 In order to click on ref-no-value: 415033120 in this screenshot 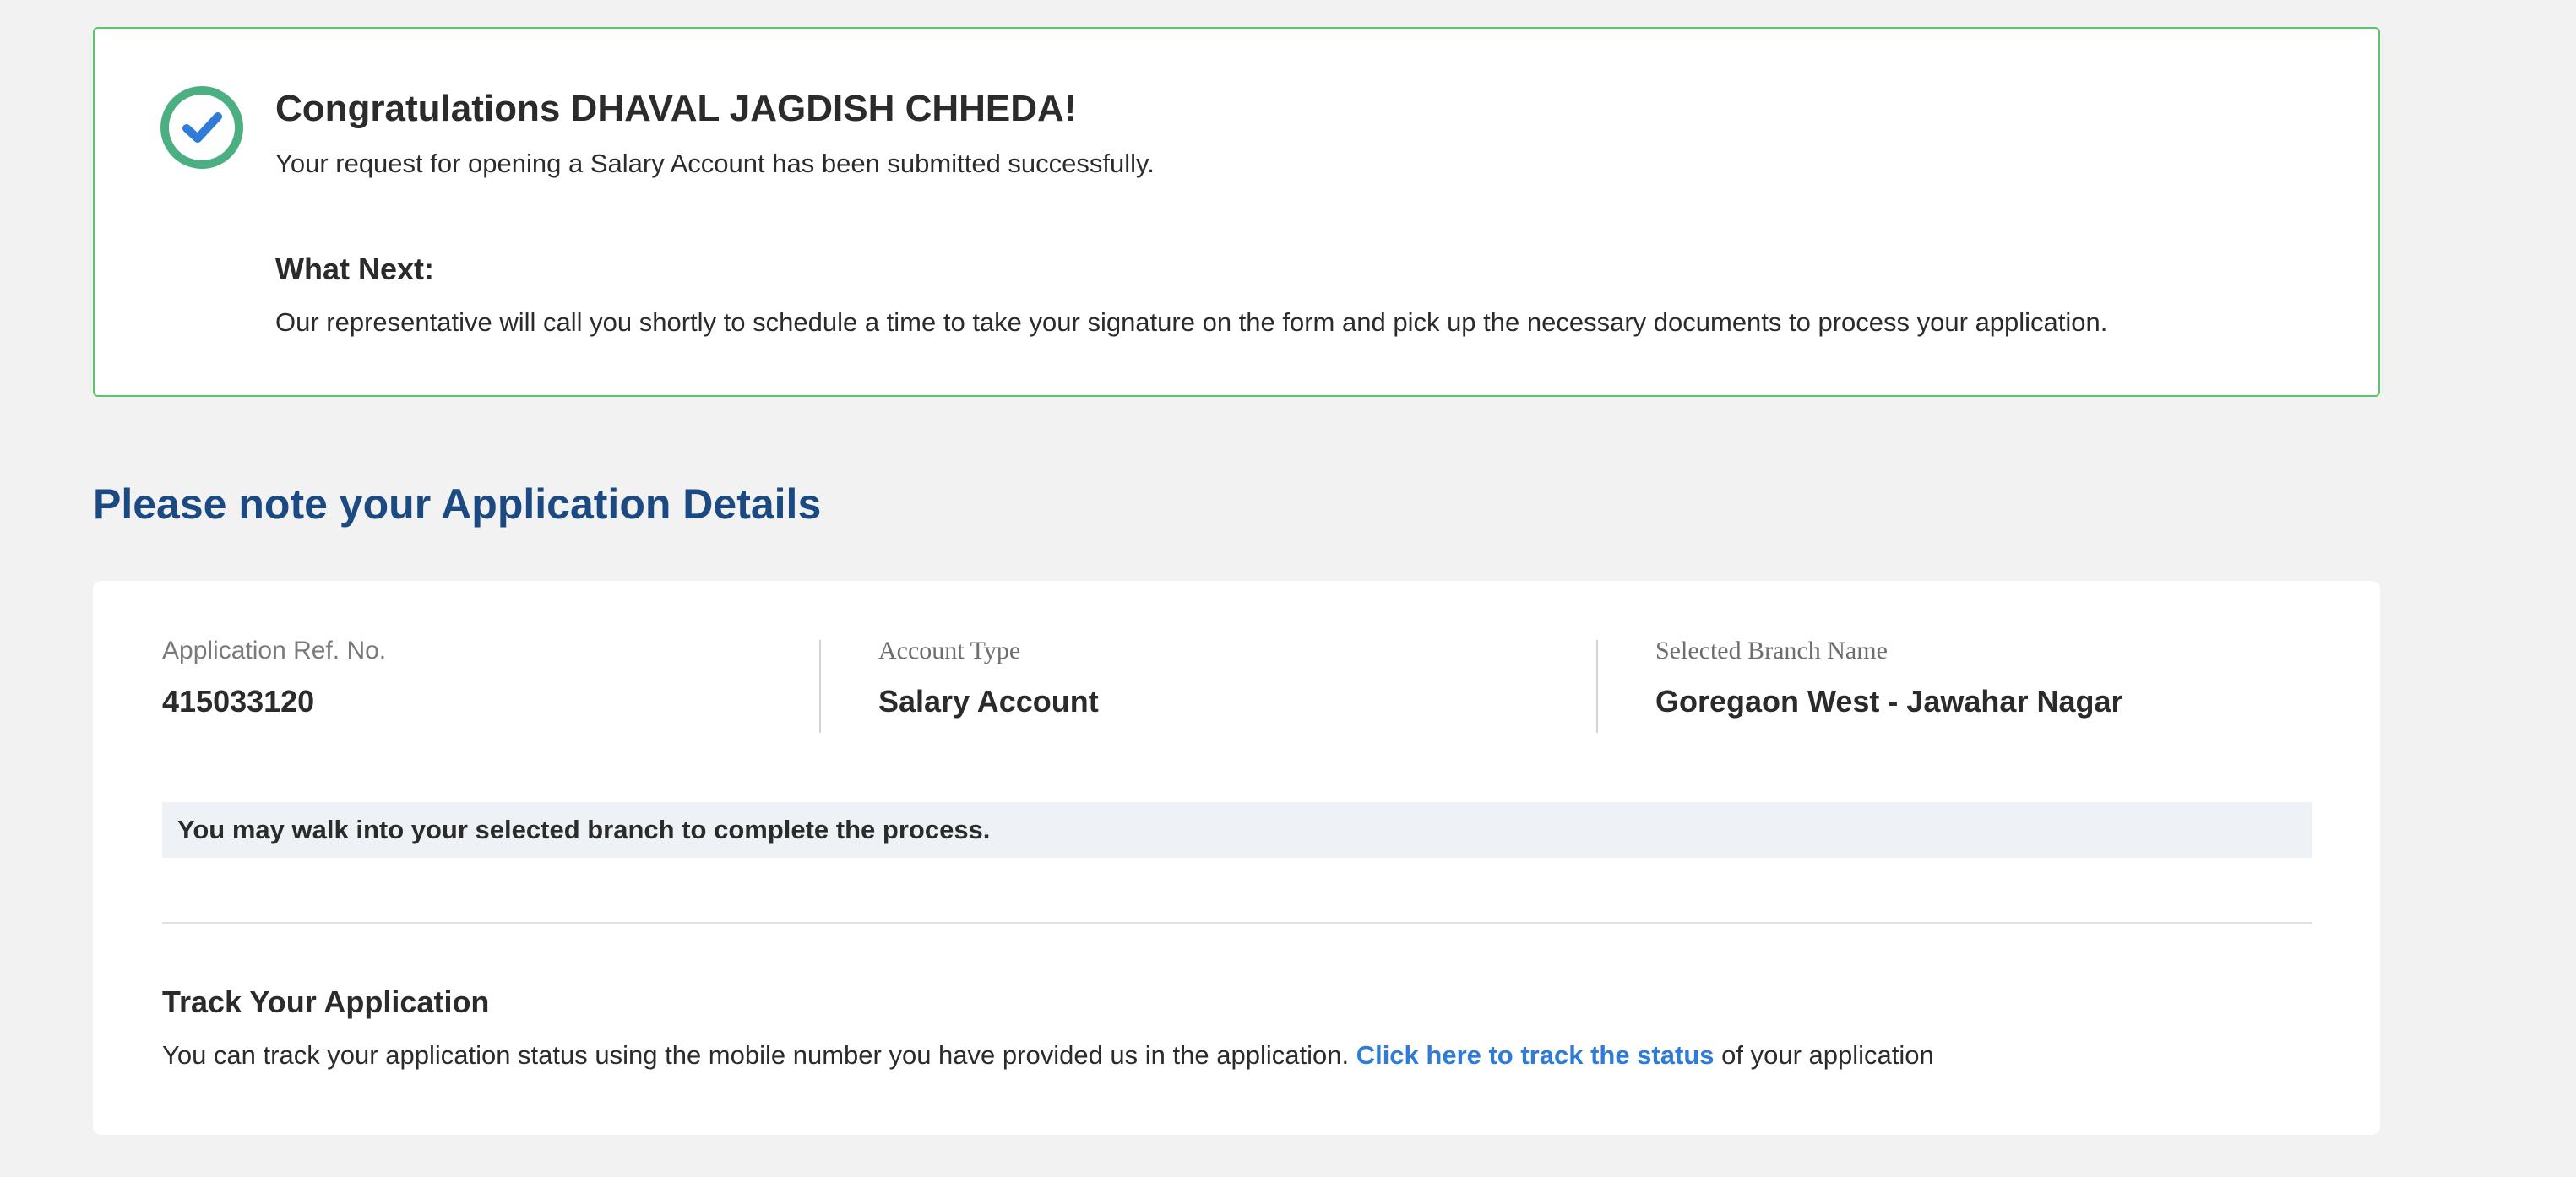, I will do `click(238, 701)`.